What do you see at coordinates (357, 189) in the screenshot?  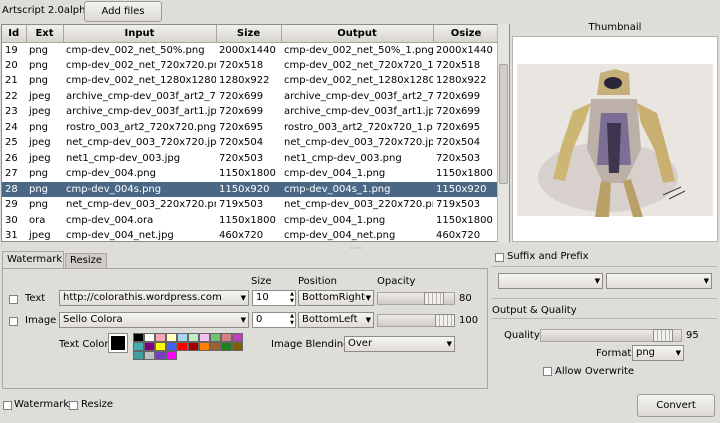 I see `table-cell: cmp-dev_004s_1.png` at bounding box center [357, 189].